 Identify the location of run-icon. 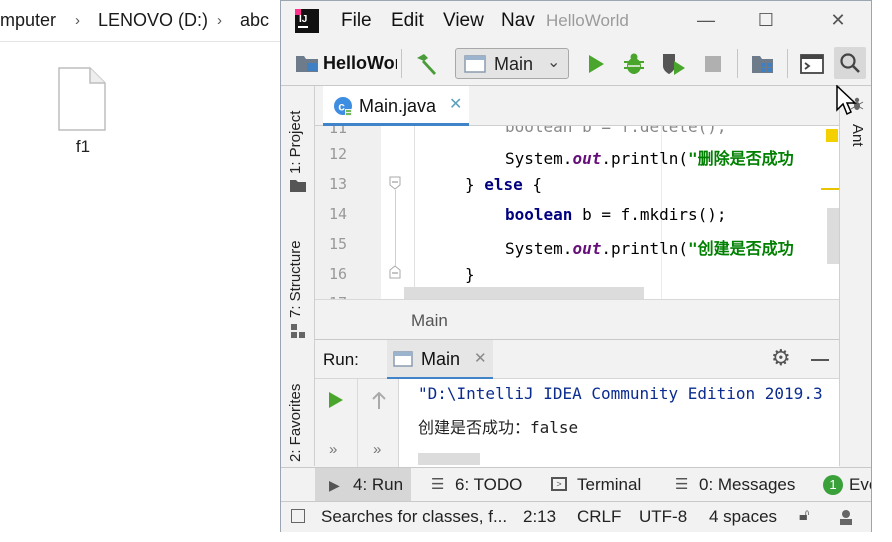
(596, 64).